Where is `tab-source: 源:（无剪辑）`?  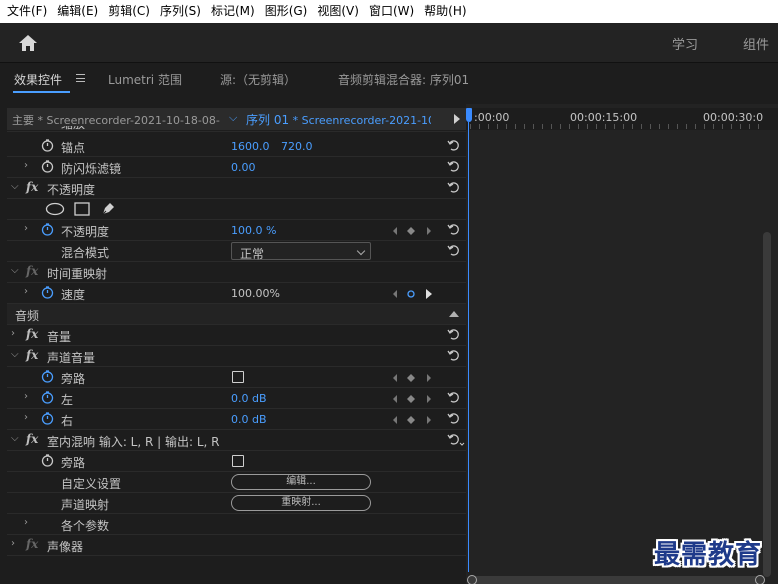 tab-source: 源:（无剪辑） is located at coordinates (258, 79).